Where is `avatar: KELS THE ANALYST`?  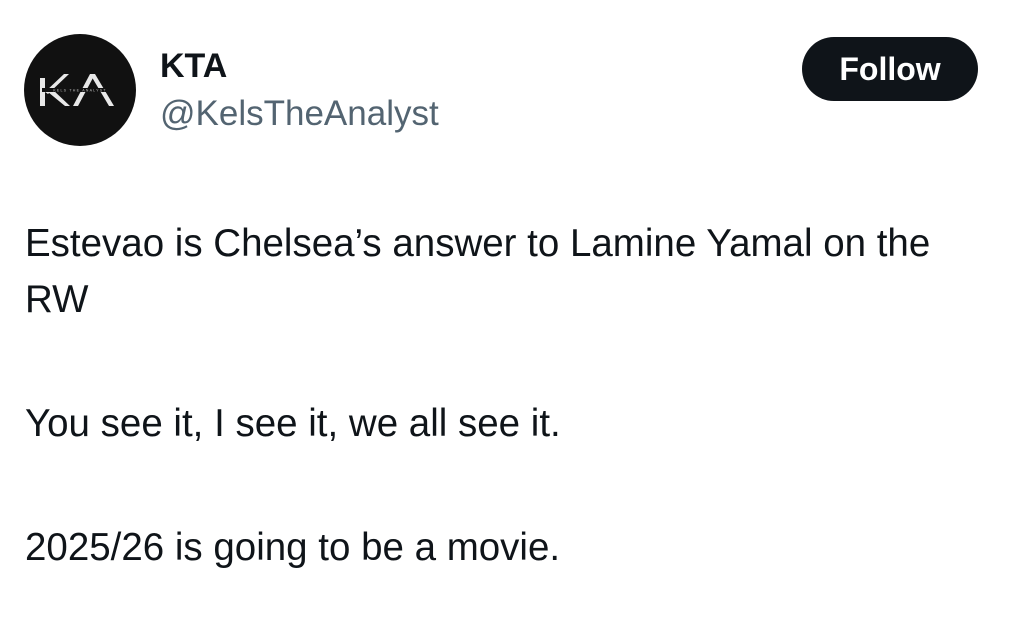 avatar: KELS THE ANALYST is located at coordinates (80, 90).